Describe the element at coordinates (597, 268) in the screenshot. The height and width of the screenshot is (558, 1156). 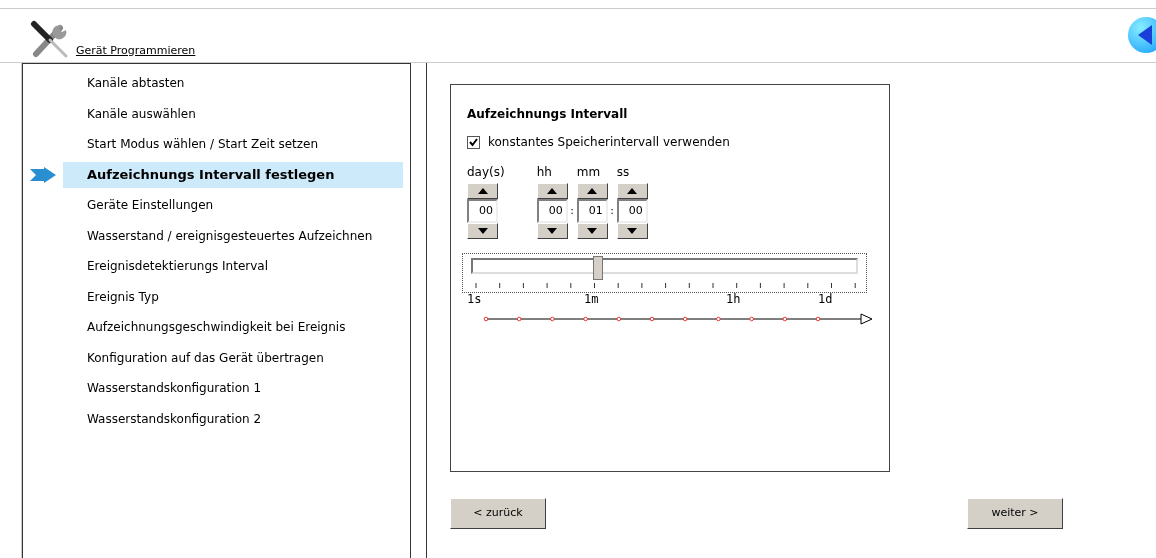
I see `slider-thumb` at that location.